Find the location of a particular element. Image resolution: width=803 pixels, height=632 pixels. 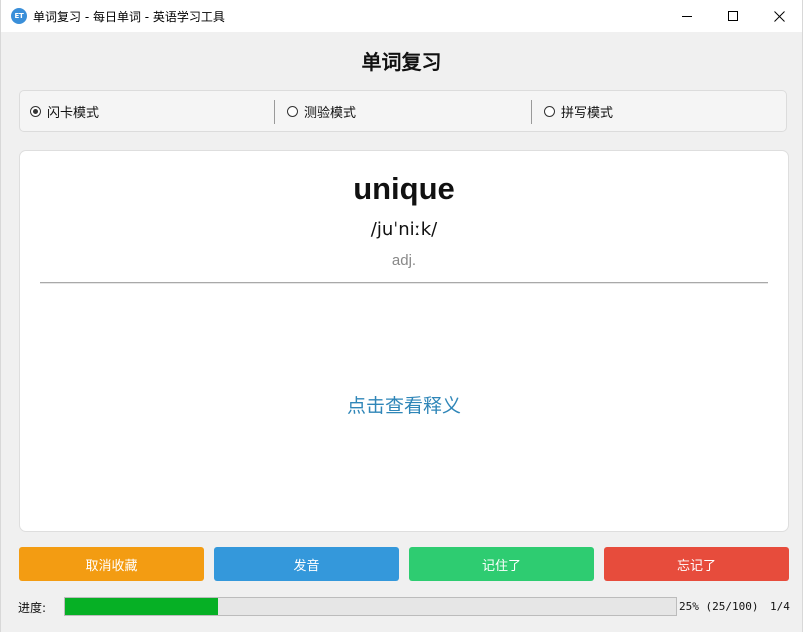

maximize-icon is located at coordinates (733, 16).